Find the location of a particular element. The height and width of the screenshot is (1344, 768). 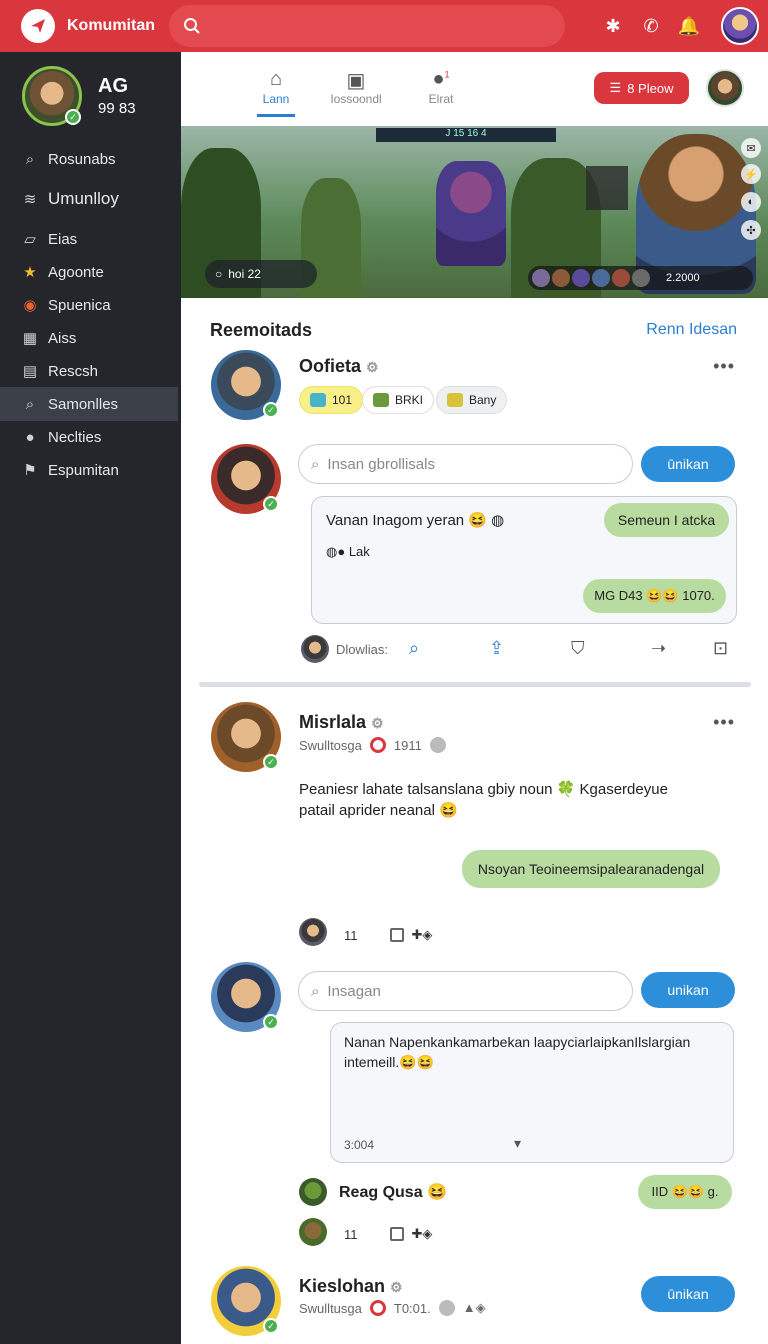

chevron-down-icon: ▾ is located at coordinates (517, 1143).